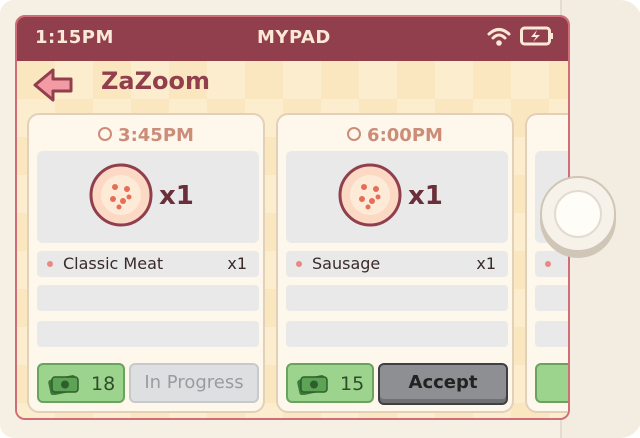 The height and width of the screenshot is (438, 640). I want to click on order-item-row, so click(551, 264).